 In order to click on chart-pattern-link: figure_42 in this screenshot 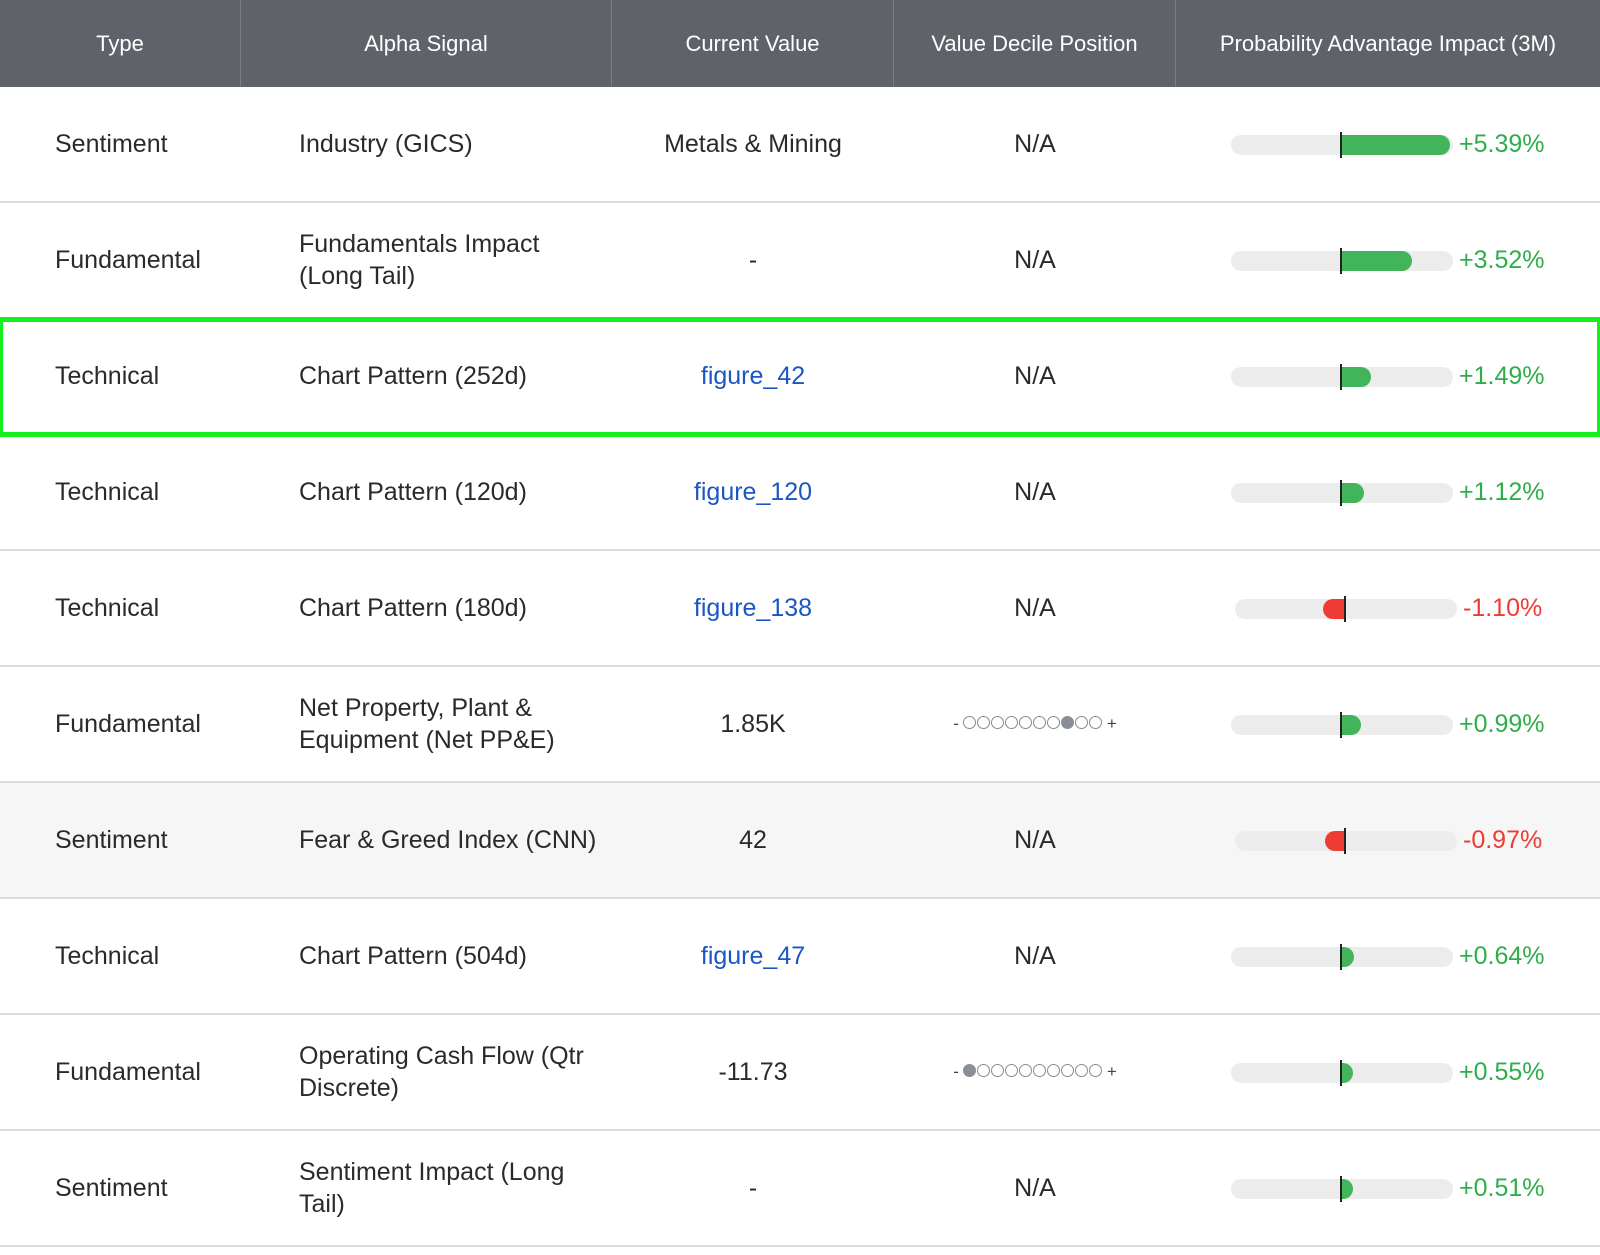, I will do `click(753, 376)`.